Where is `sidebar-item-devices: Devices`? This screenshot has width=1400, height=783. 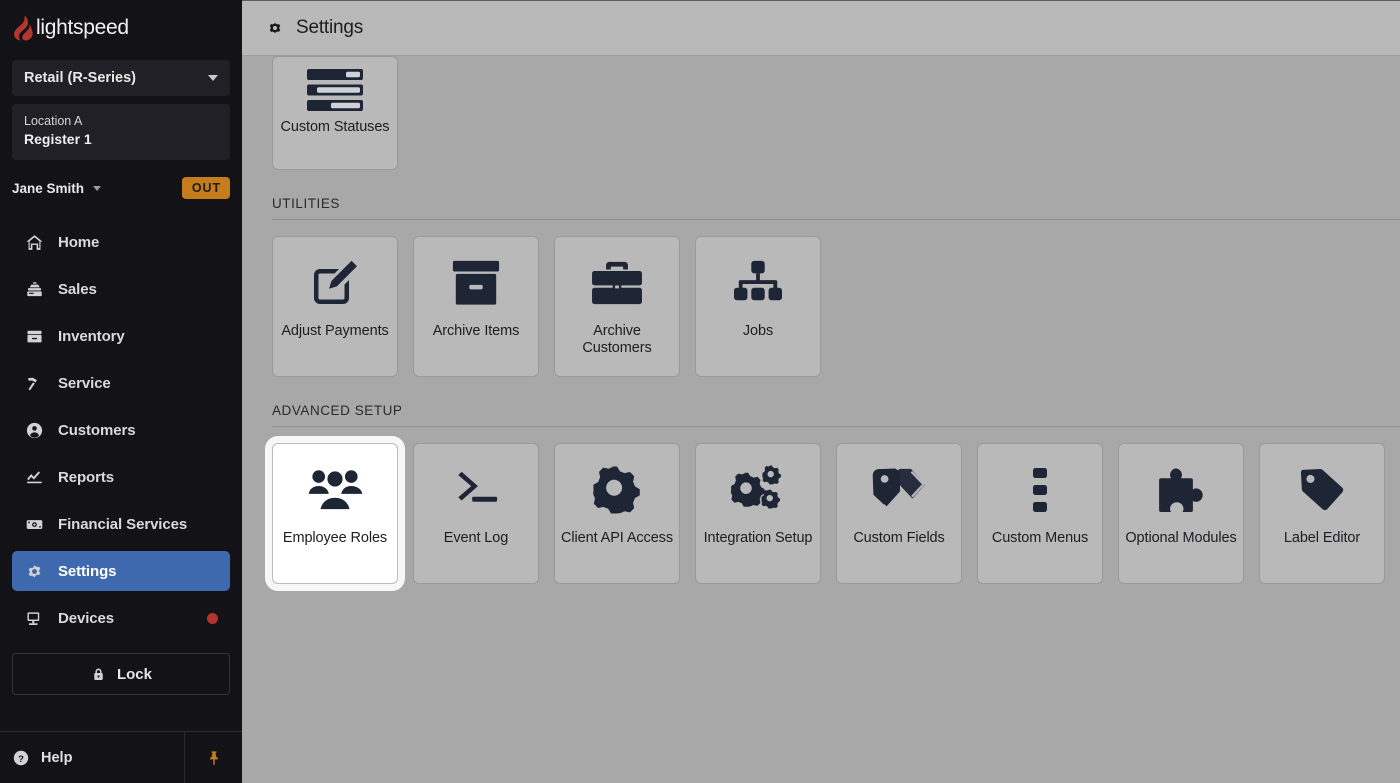 sidebar-item-devices: Devices is located at coordinates (121, 618).